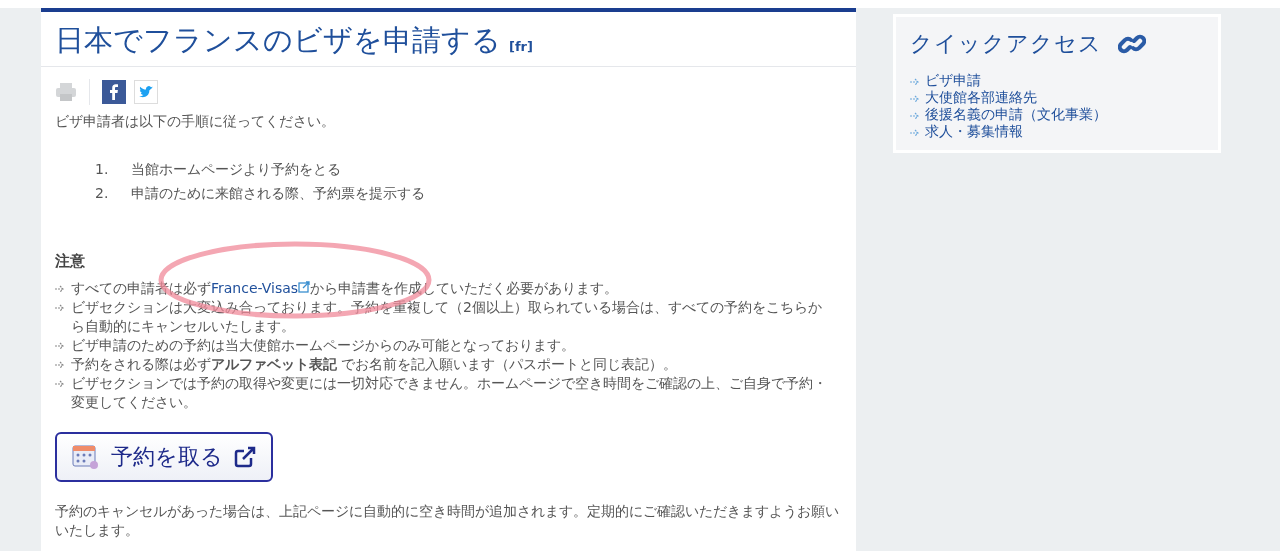 The width and height of the screenshot is (1280, 551). Describe the element at coordinates (102, 193) in the screenshot. I see `step-number: 2.` at that location.